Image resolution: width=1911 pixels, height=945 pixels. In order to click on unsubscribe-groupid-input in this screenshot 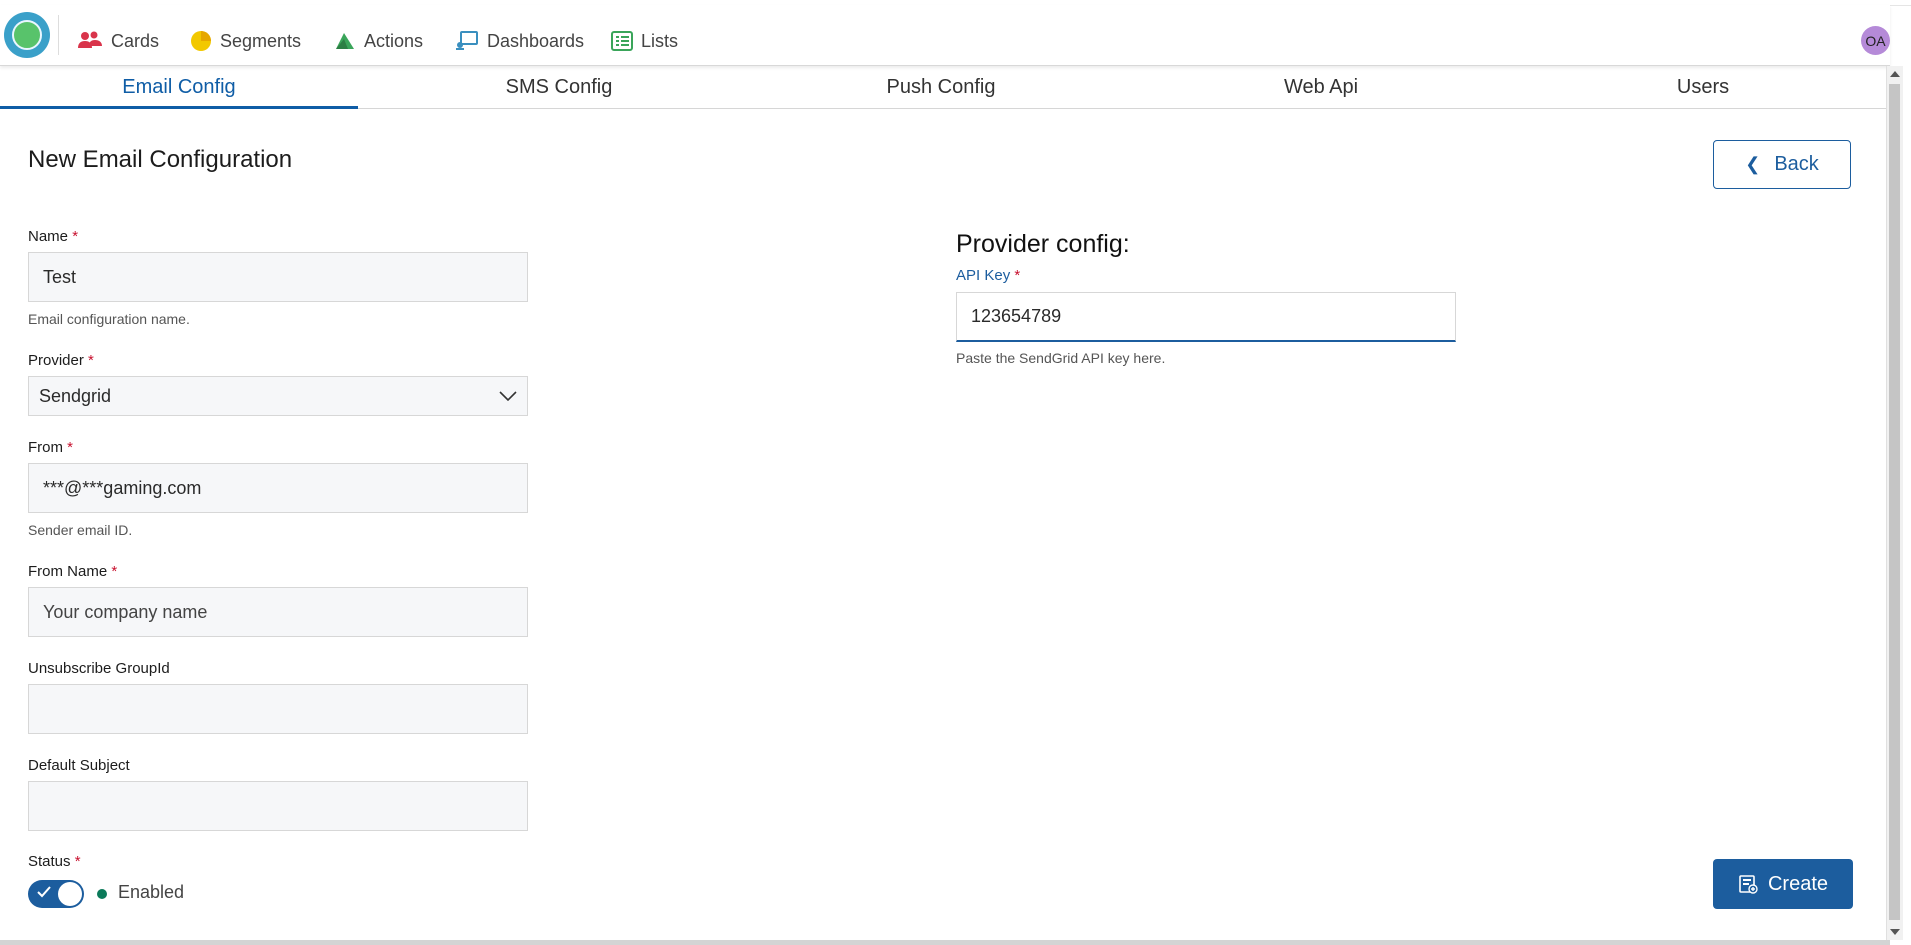, I will do `click(278, 709)`.